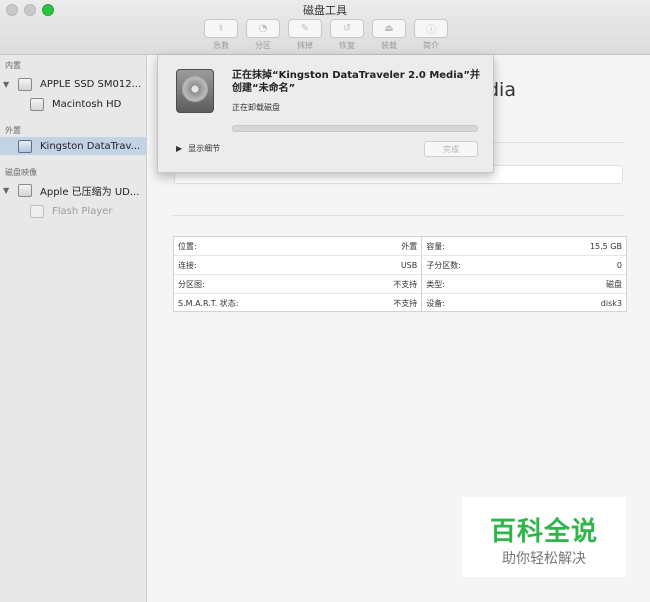  Describe the element at coordinates (221, 28) in the screenshot. I see `stethoscope-icon: ⚕` at that location.